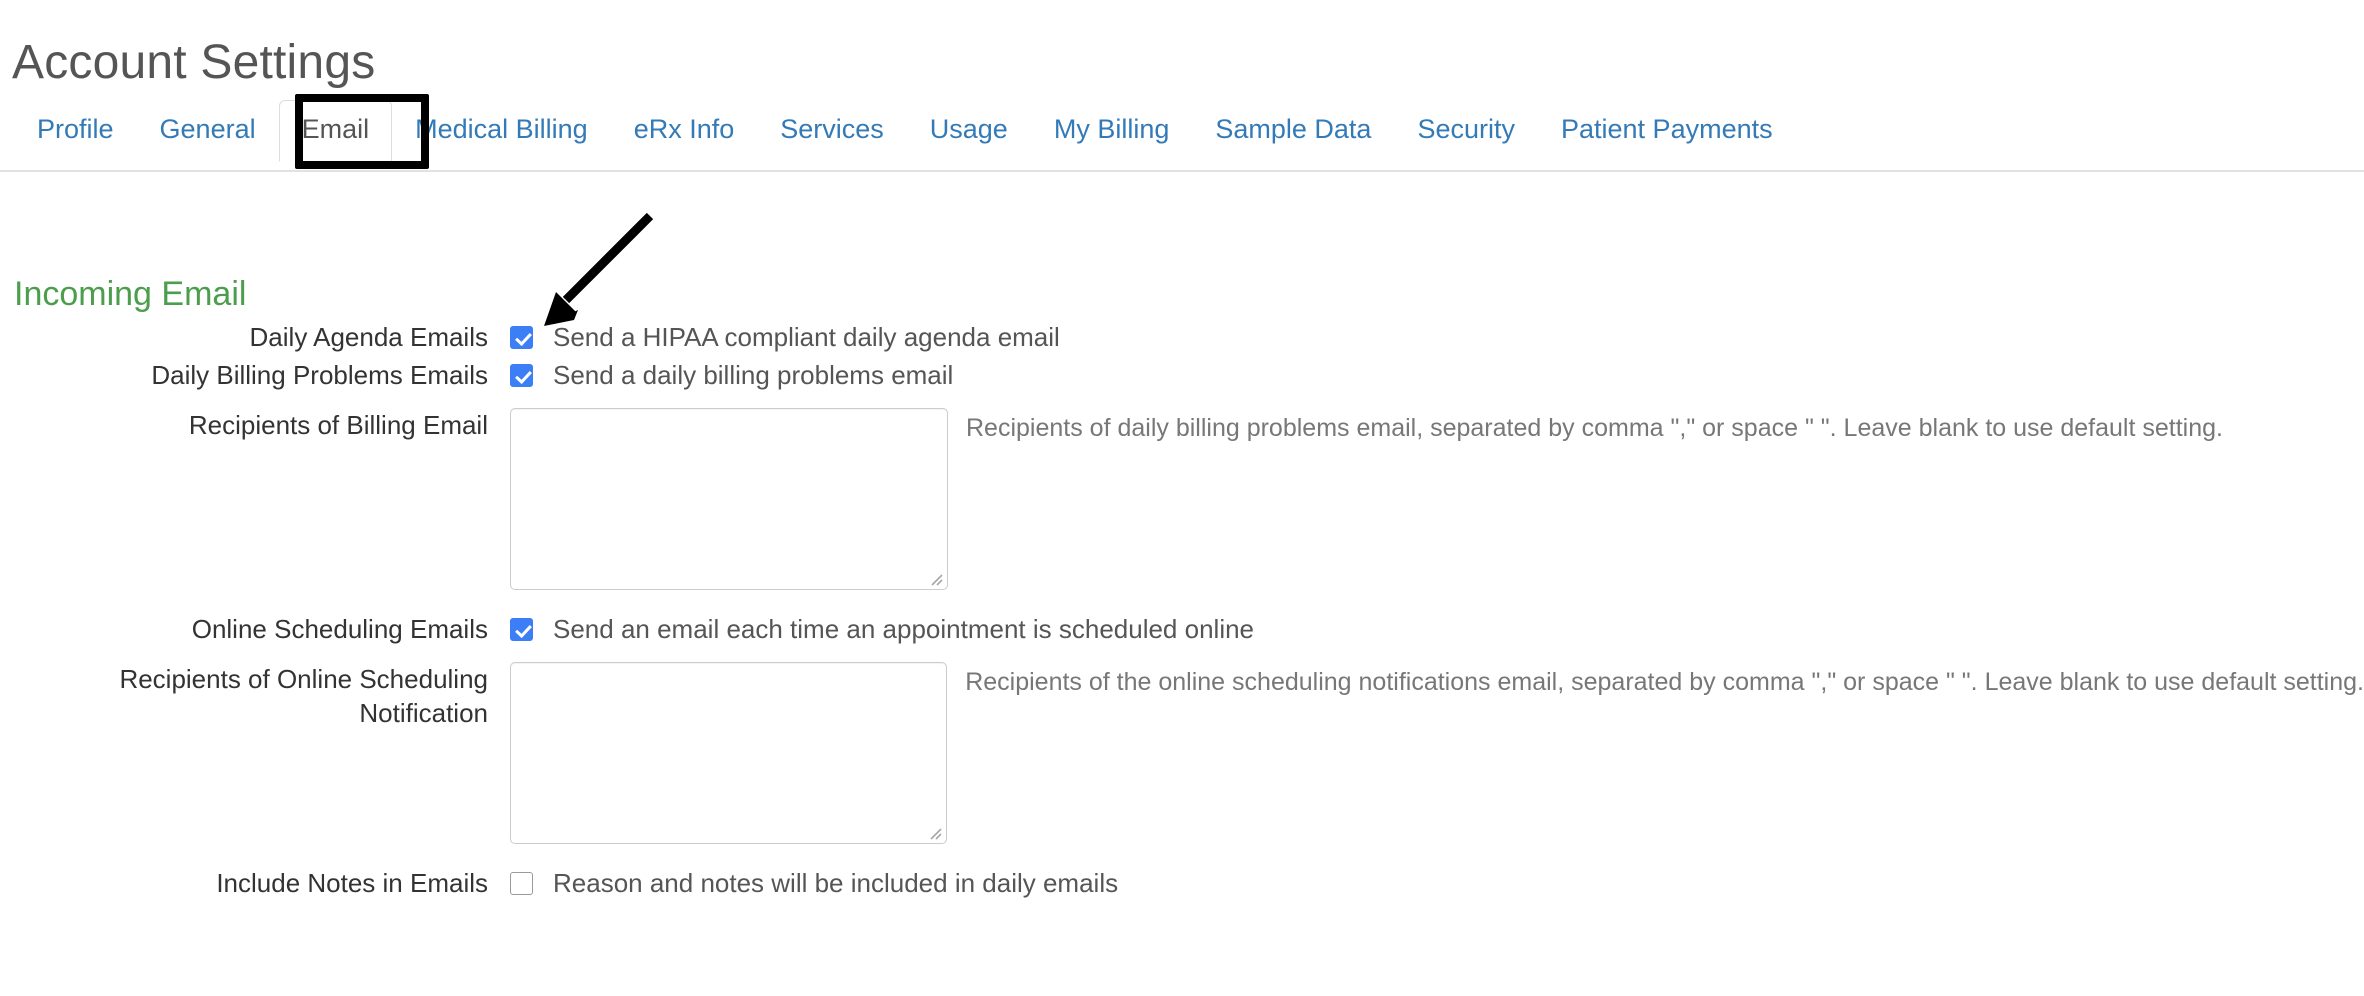 The image size is (2364, 996). I want to click on recipients-online-scheduling-textarea, so click(729, 753).